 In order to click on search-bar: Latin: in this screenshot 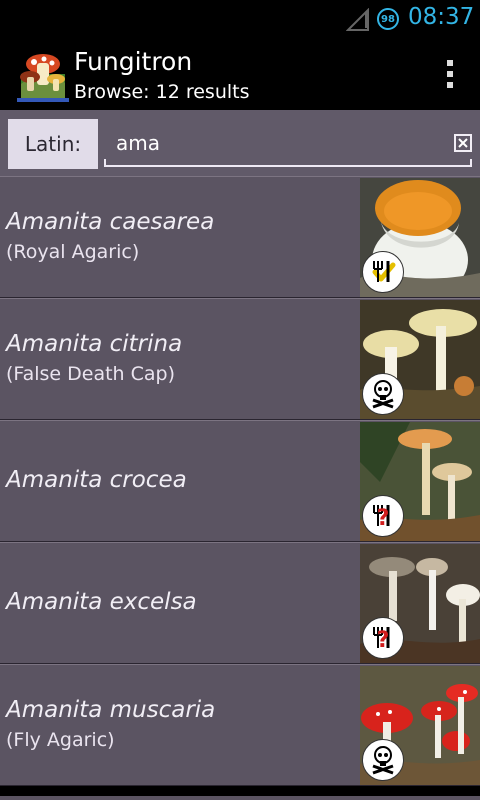, I will do `click(240, 143)`.